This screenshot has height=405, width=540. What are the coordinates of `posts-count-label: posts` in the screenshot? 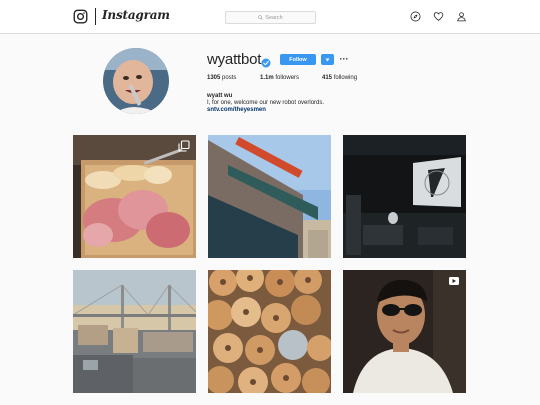 It's located at (229, 78).